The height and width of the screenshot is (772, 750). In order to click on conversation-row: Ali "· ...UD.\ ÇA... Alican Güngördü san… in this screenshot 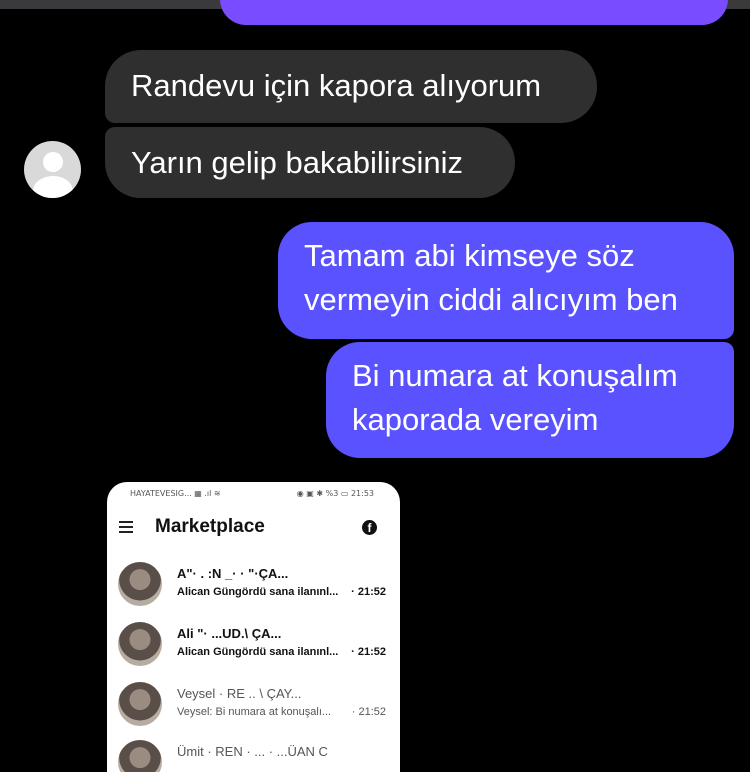, I will do `click(253, 644)`.